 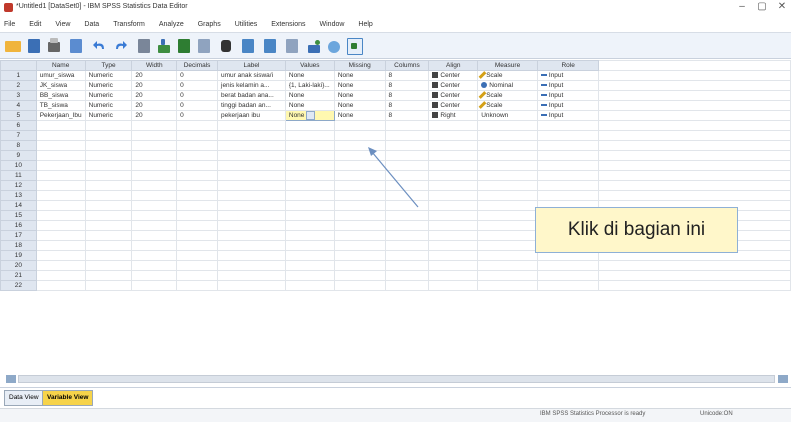 I want to click on row-number: 8, so click(x=18, y=146).